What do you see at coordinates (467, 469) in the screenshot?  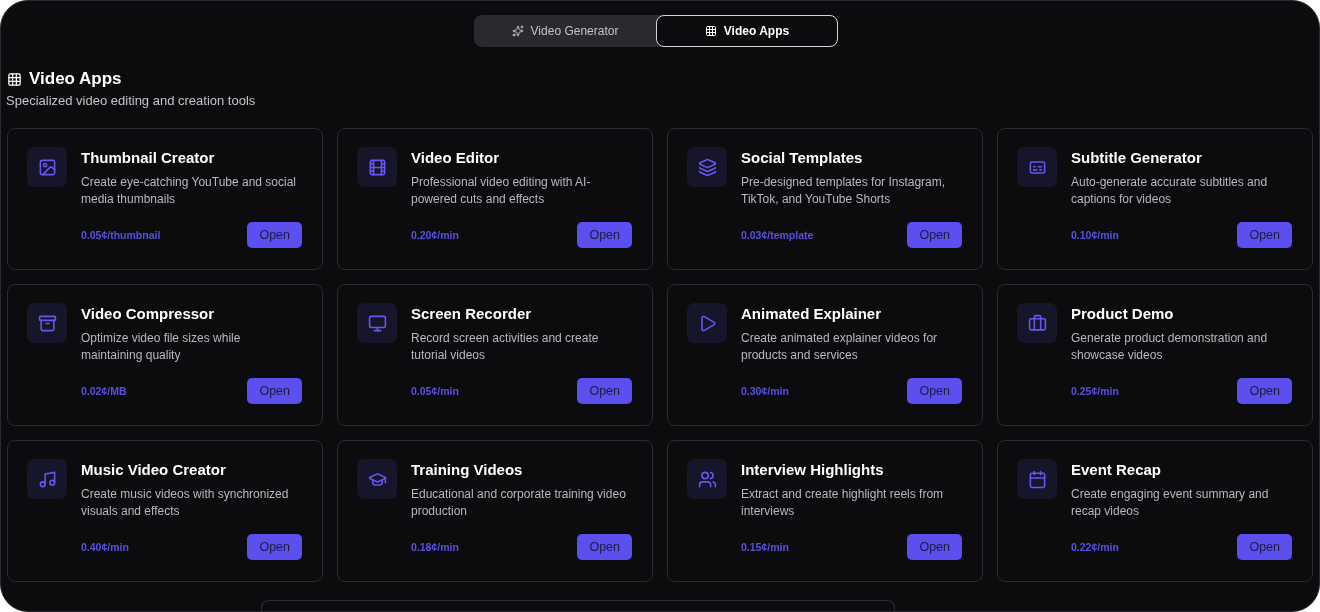 I see `app-title: Training Videos` at bounding box center [467, 469].